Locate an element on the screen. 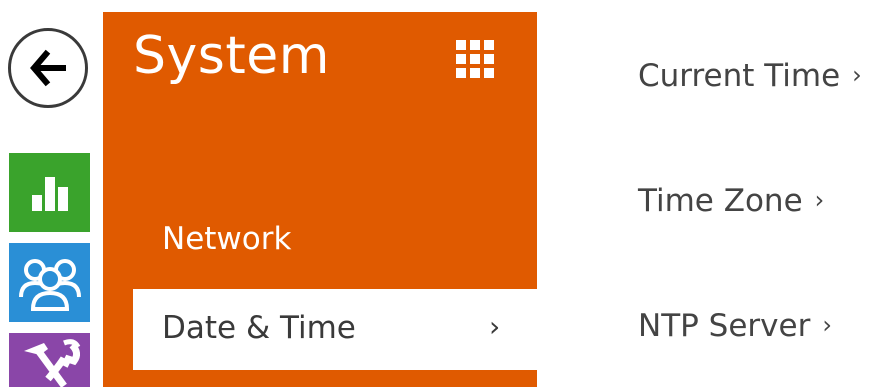 The height and width of the screenshot is (387, 894). link-time-zone: Time Zone › is located at coordinates (731, 201).